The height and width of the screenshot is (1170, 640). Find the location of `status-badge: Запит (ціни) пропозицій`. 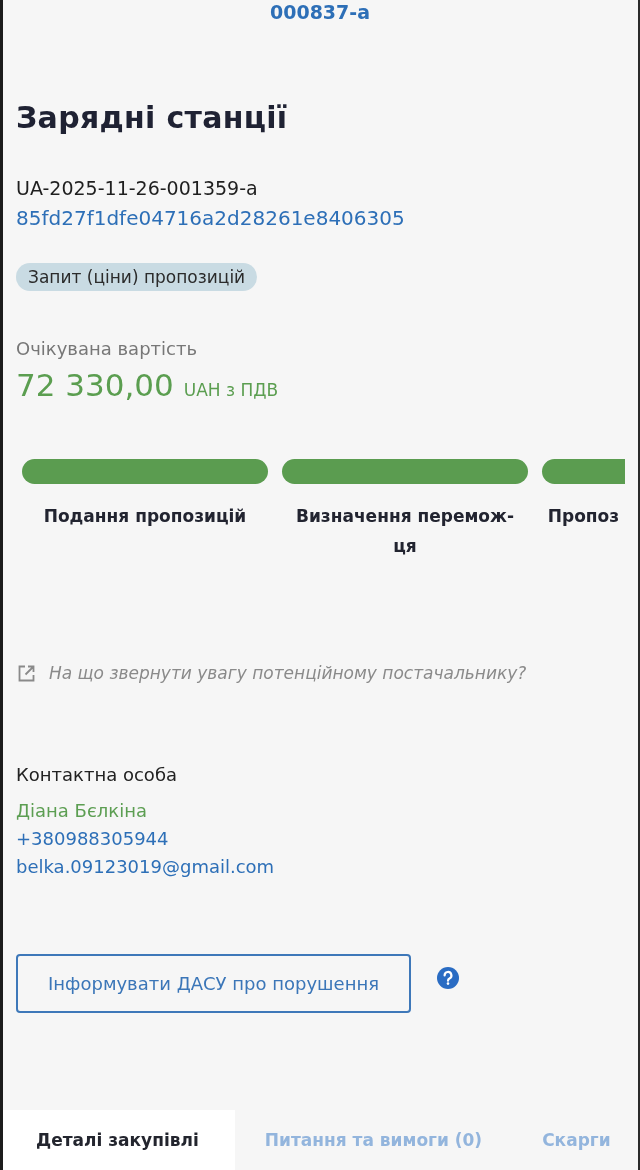

status-badge: Запит (ціни) пропозицій is located at coordinates (137, 277).